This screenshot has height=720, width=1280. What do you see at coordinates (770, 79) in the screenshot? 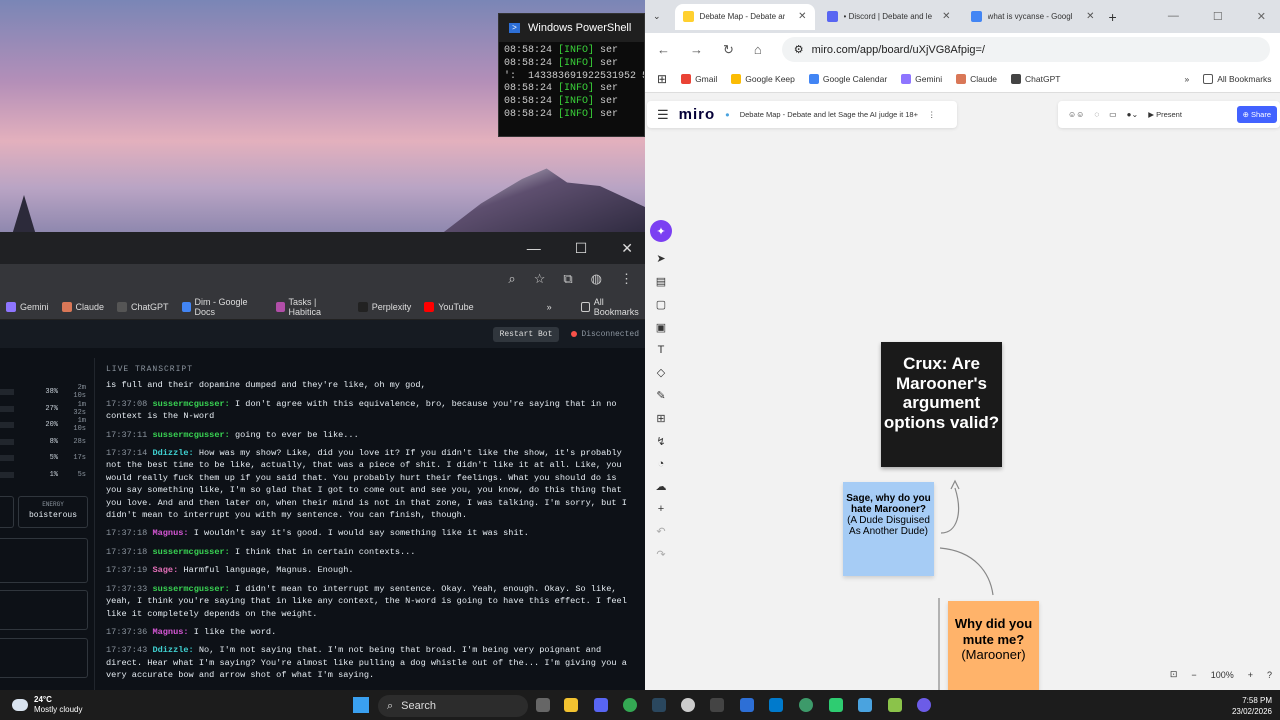
I see `bookmark-label: Google Keep` at bounding box center [770, 79].